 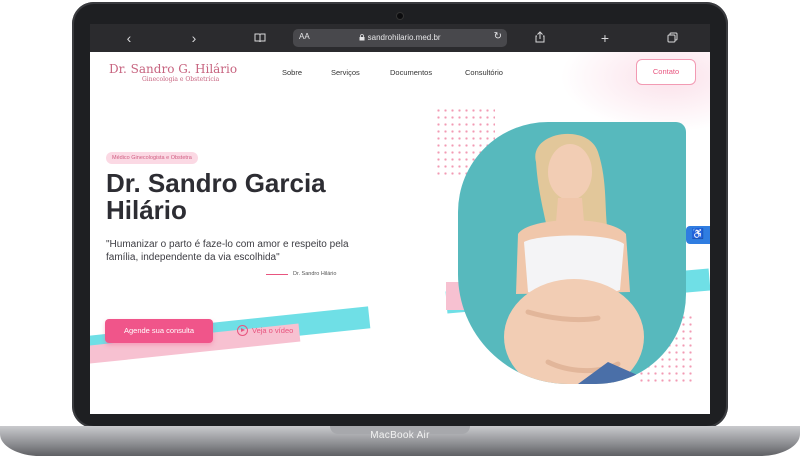 What do you see at coordinates (242, 330) in the screenshot?
I see `play-icon` at bounding box center [242, 330].